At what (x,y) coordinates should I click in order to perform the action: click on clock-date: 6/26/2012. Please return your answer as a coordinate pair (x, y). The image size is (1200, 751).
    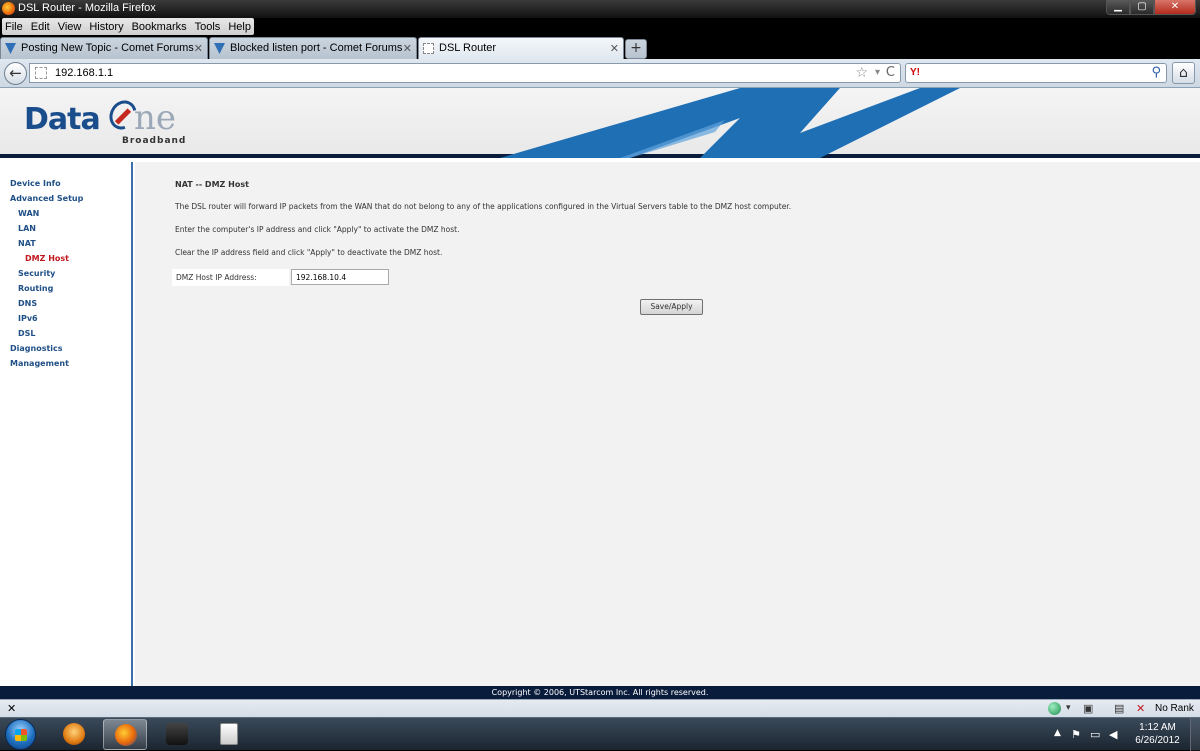
    Looking at the image, I should click on (1157, 740).